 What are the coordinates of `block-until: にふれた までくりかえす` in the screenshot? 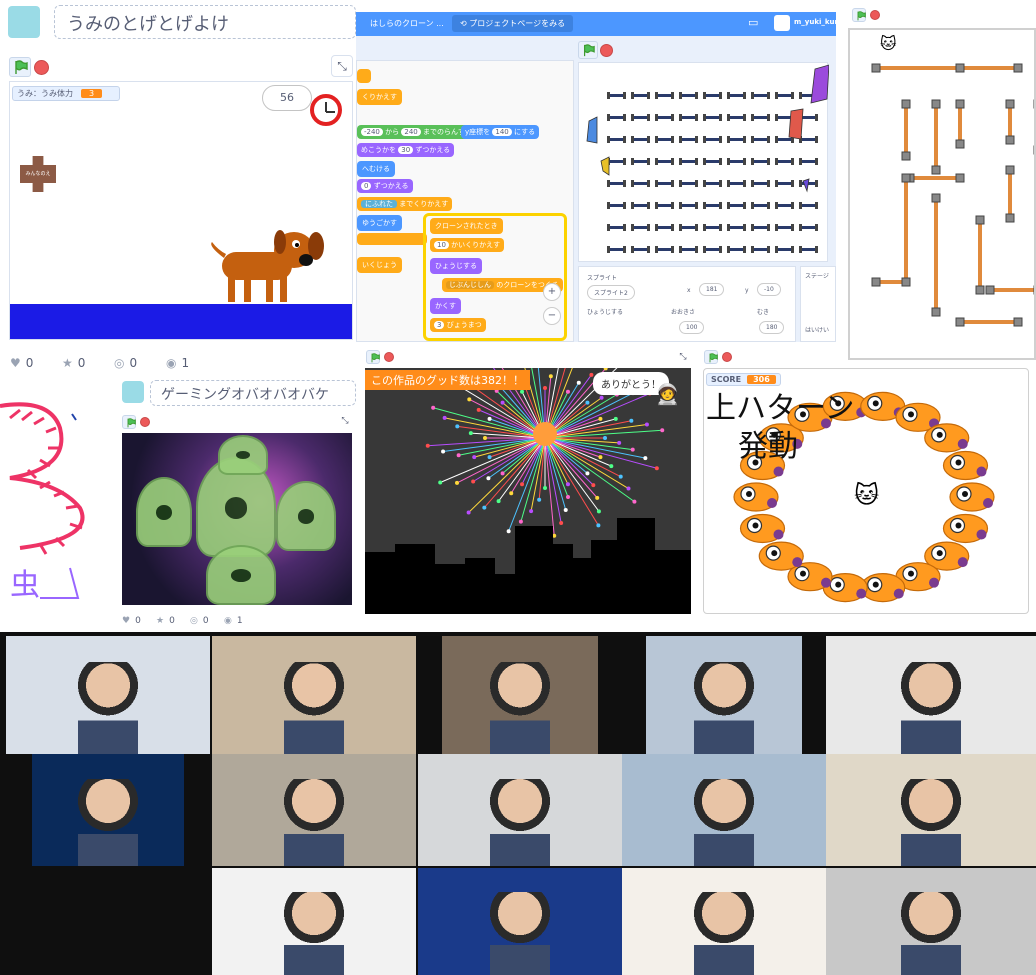 It's located at (405, 204).